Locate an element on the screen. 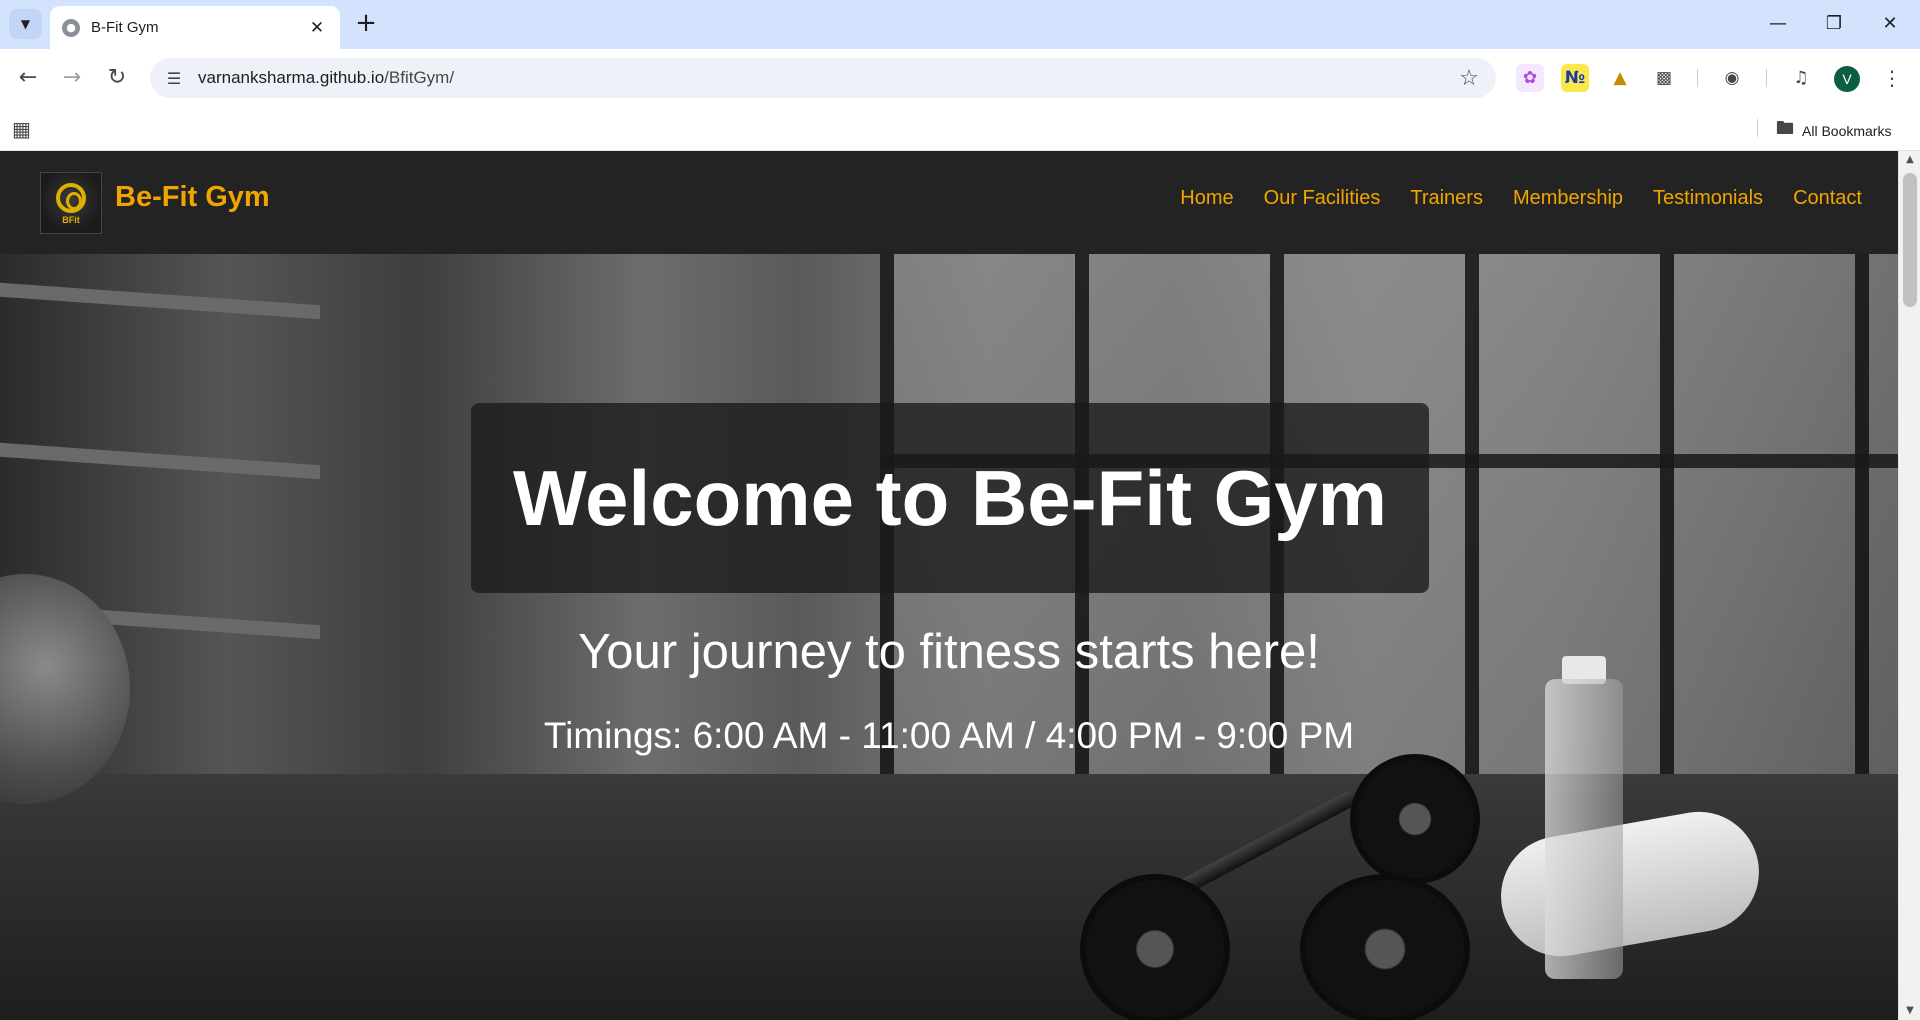 The image size is (1920, 1020). tab-search-button: ▼ is located at coordinates (25, 24).